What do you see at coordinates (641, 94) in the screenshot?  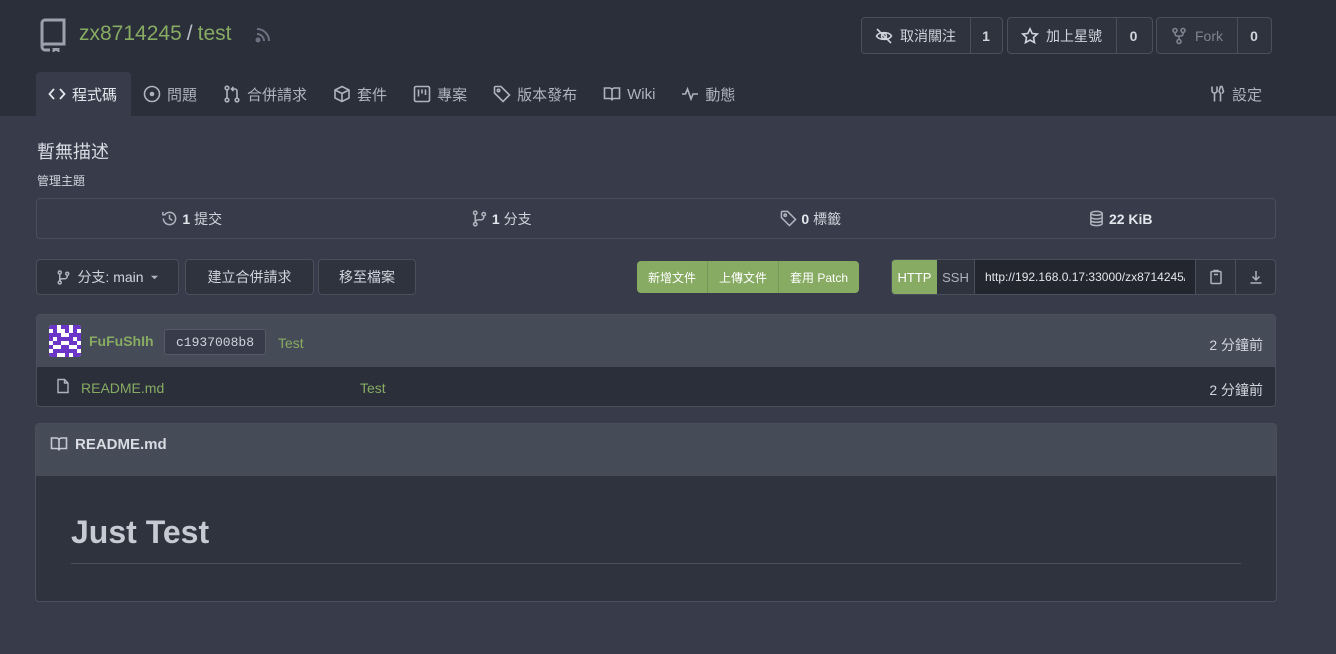 I see `tab-wiki-label: Wiki` at bounding box center [641, 94].